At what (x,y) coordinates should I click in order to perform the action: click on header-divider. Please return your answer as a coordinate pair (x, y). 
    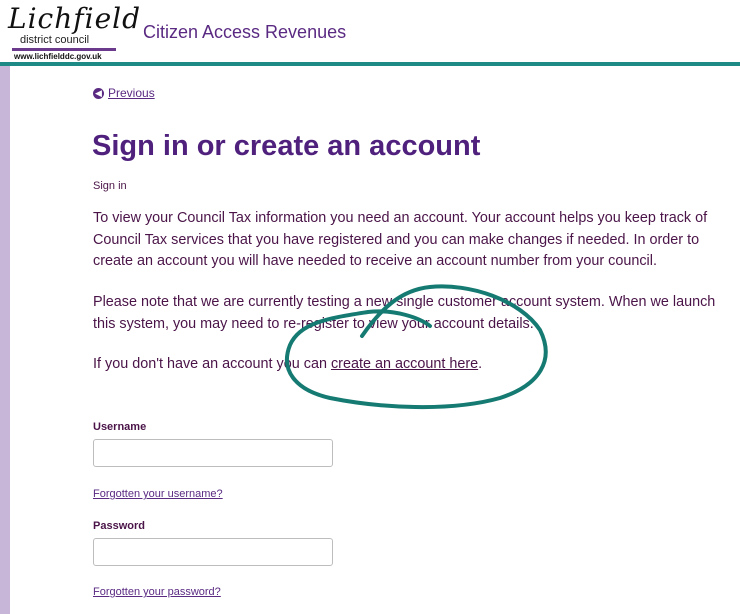
    Looking at the image, I should click on (370, 64).